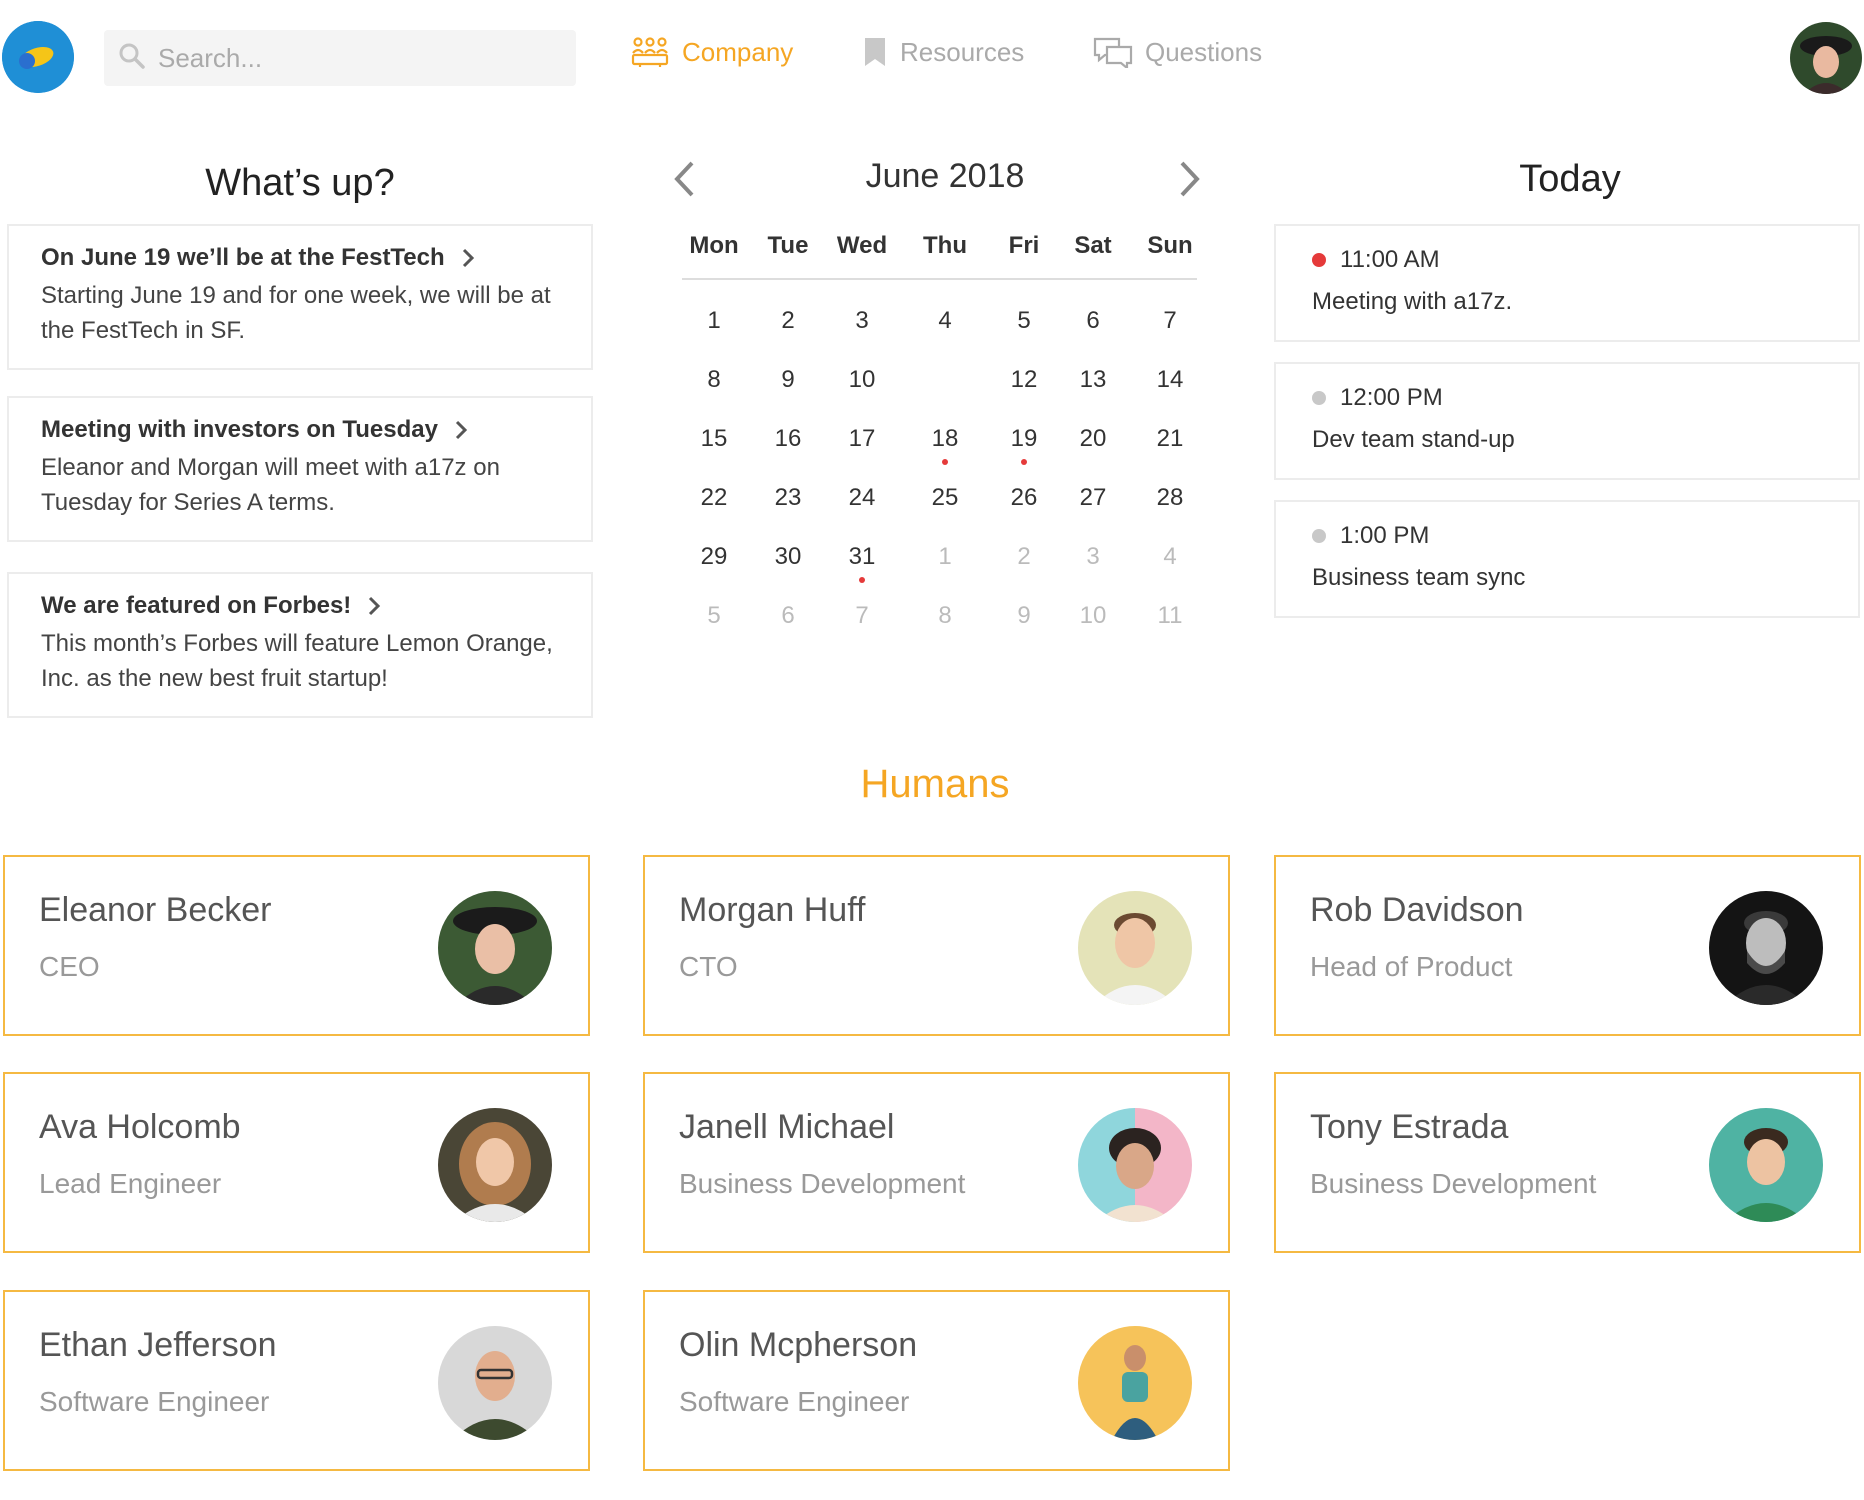 The width and height of the screenshot is (1864, 1500). I want to click on calendar-day: 23, so click(788, 498).